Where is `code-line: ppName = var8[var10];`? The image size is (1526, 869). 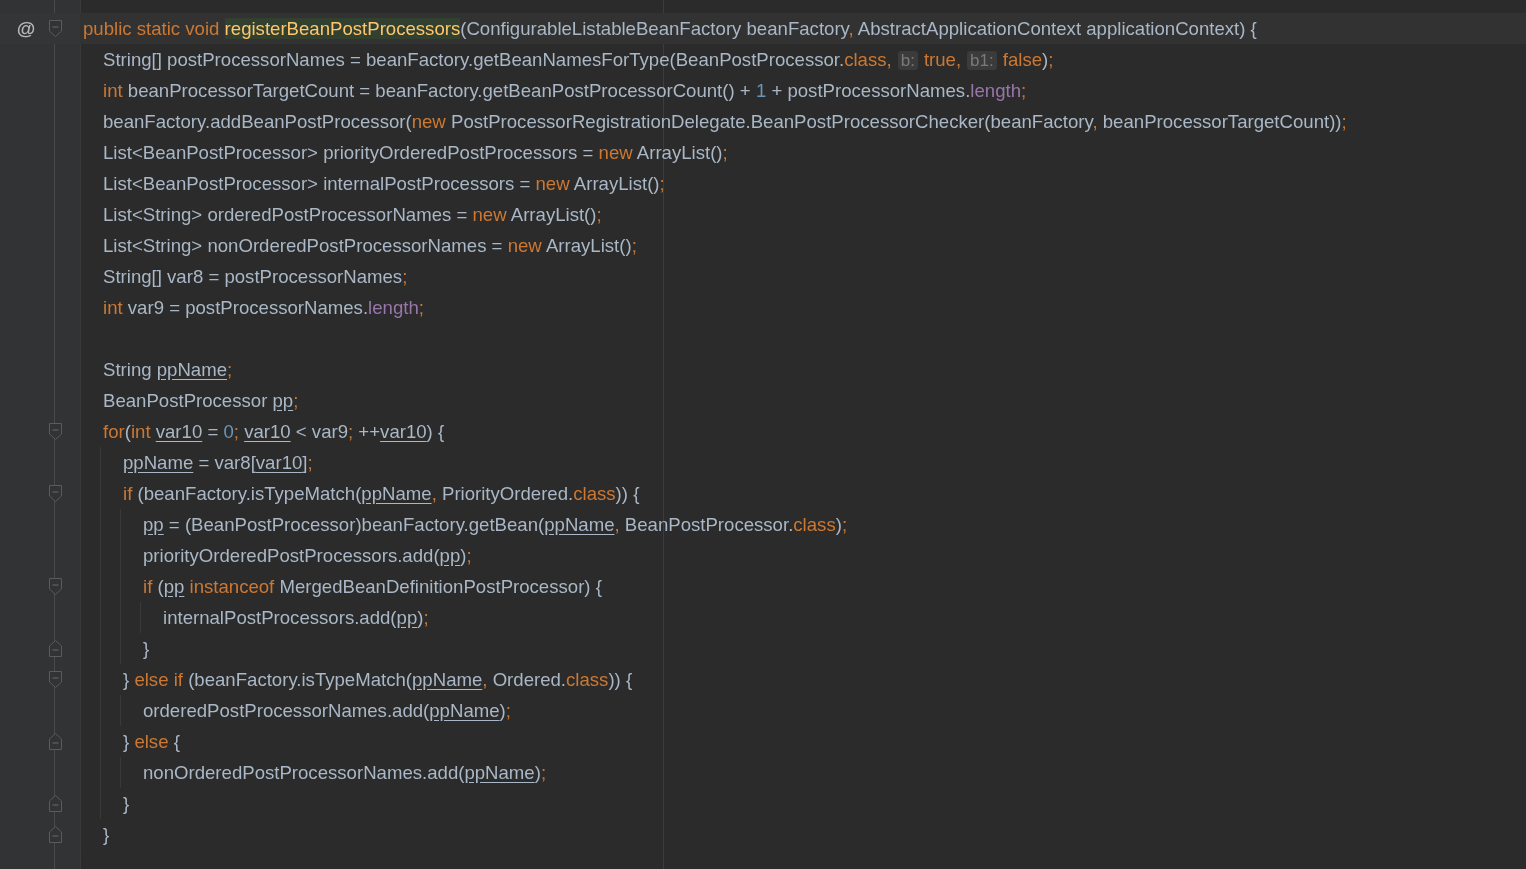
code-line: ppName = var8[var10]; is located at coordinates (218, 463).